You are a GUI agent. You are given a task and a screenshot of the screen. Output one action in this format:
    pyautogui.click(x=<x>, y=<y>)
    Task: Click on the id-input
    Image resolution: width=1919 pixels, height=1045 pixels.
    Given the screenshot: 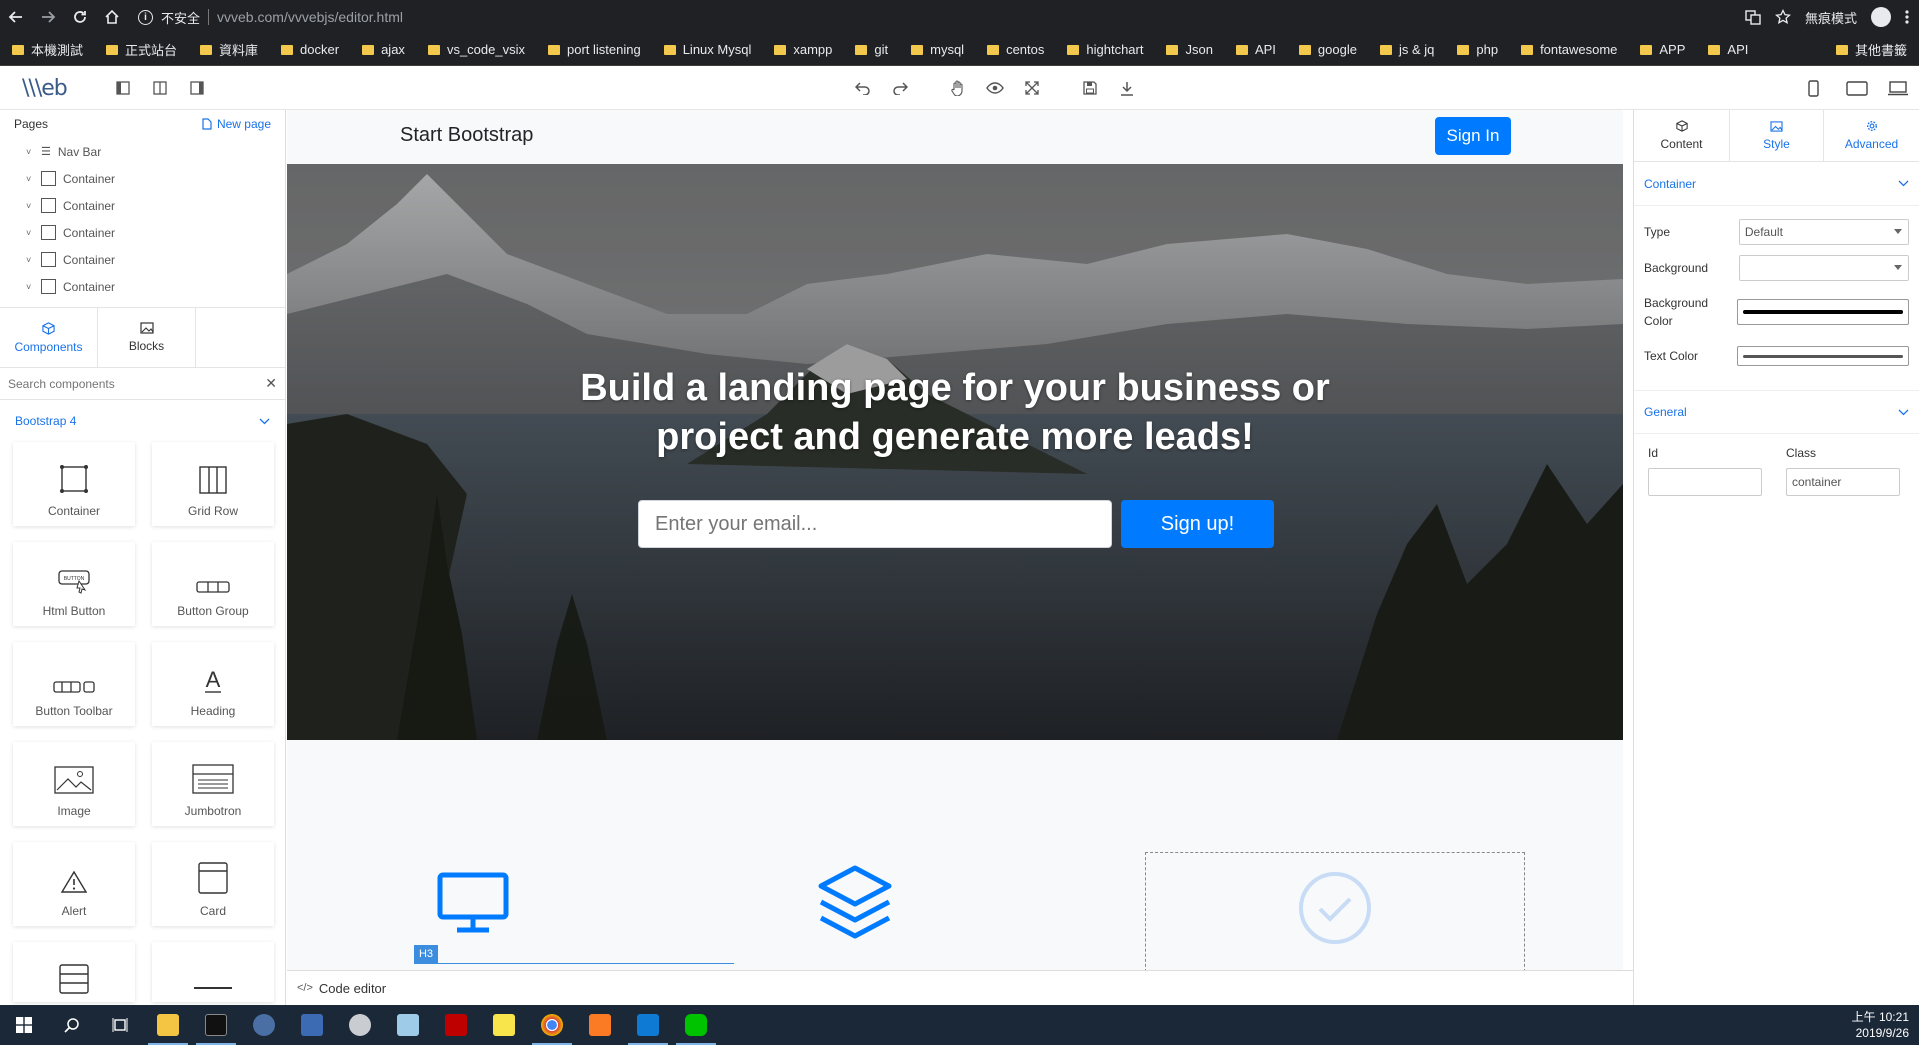 What is the action you would take?
    pyautogui.click(x=1705, y=482)
    